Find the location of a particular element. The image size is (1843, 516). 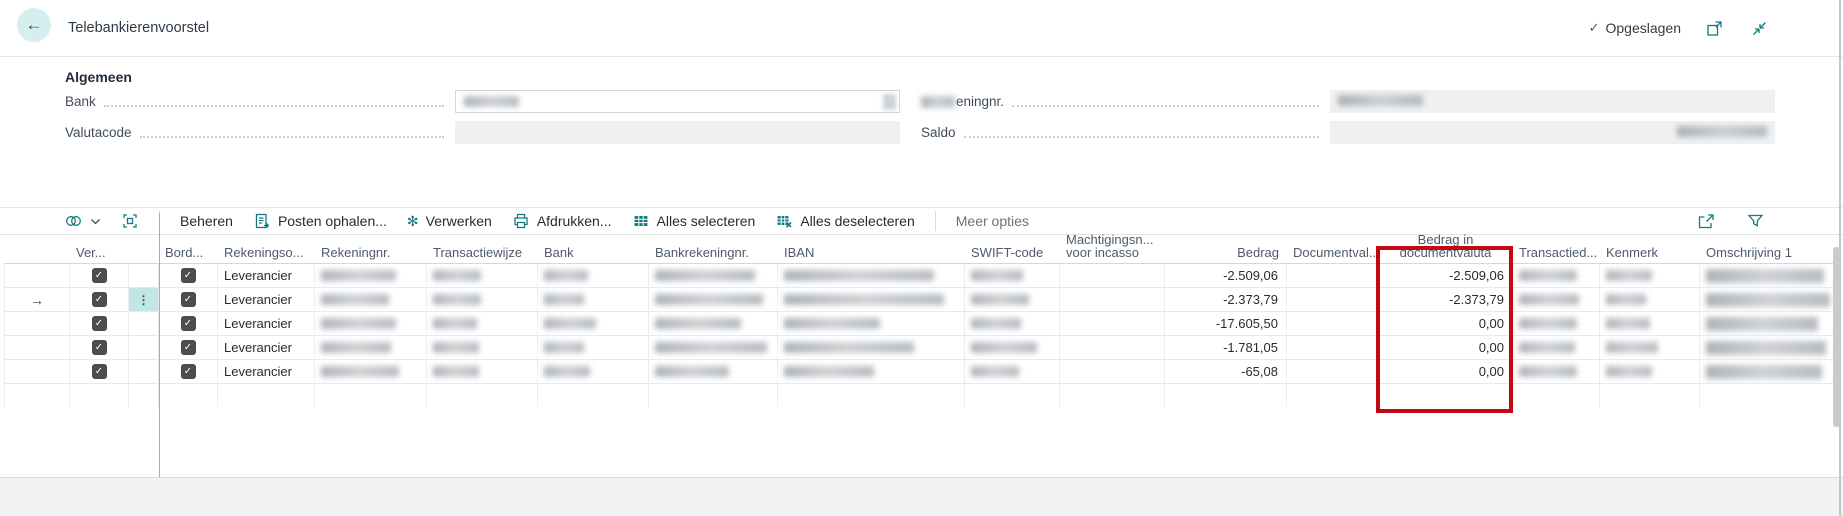

filter-button is located at coordinates (1755, 221).